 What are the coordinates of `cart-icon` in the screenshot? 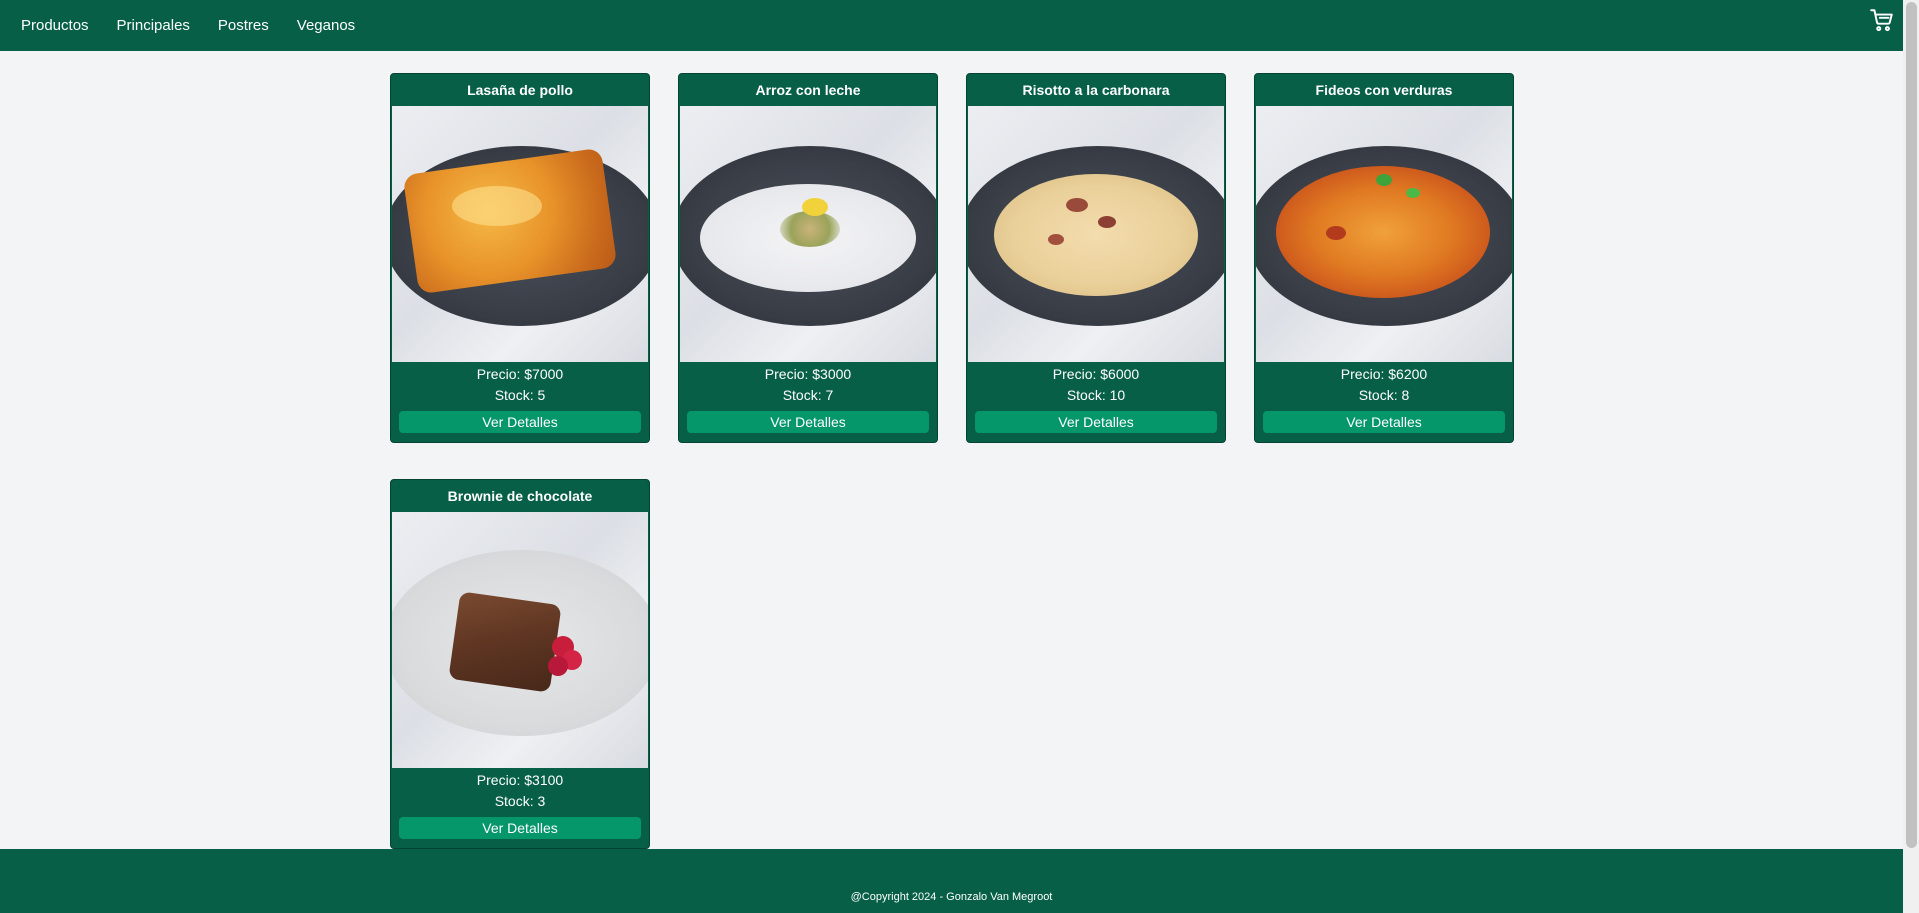 It's located at (1882, 20).